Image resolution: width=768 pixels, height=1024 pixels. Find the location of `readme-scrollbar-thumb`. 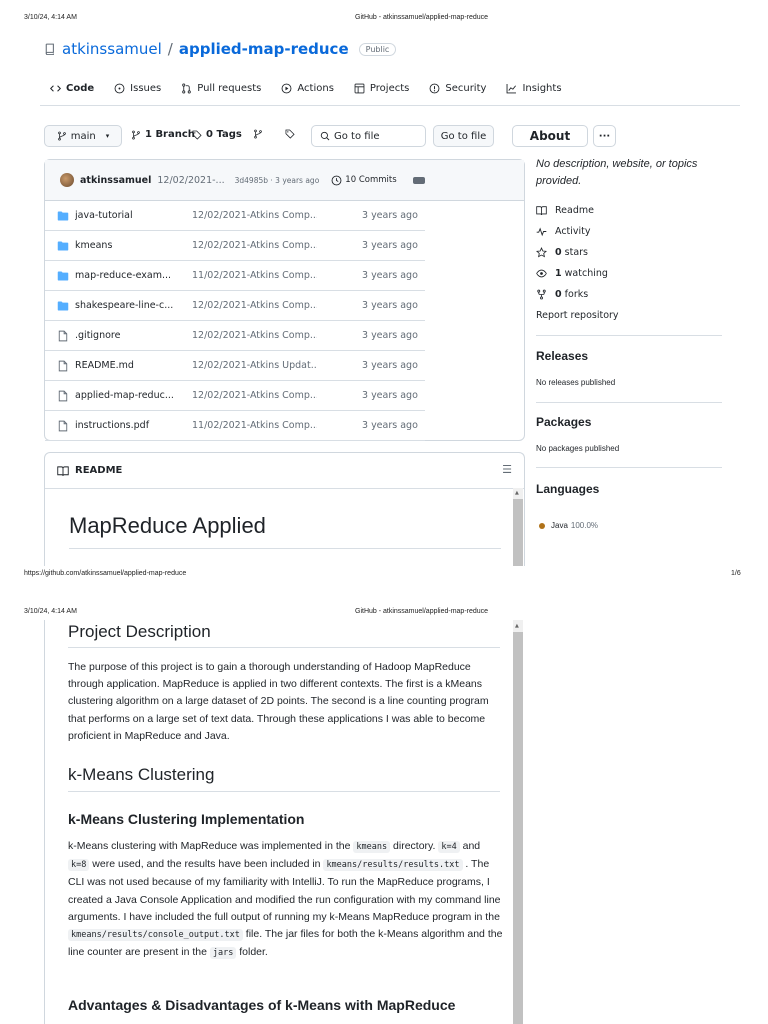

readme-scrollbar-thumb is located at coordinates (518, 532).